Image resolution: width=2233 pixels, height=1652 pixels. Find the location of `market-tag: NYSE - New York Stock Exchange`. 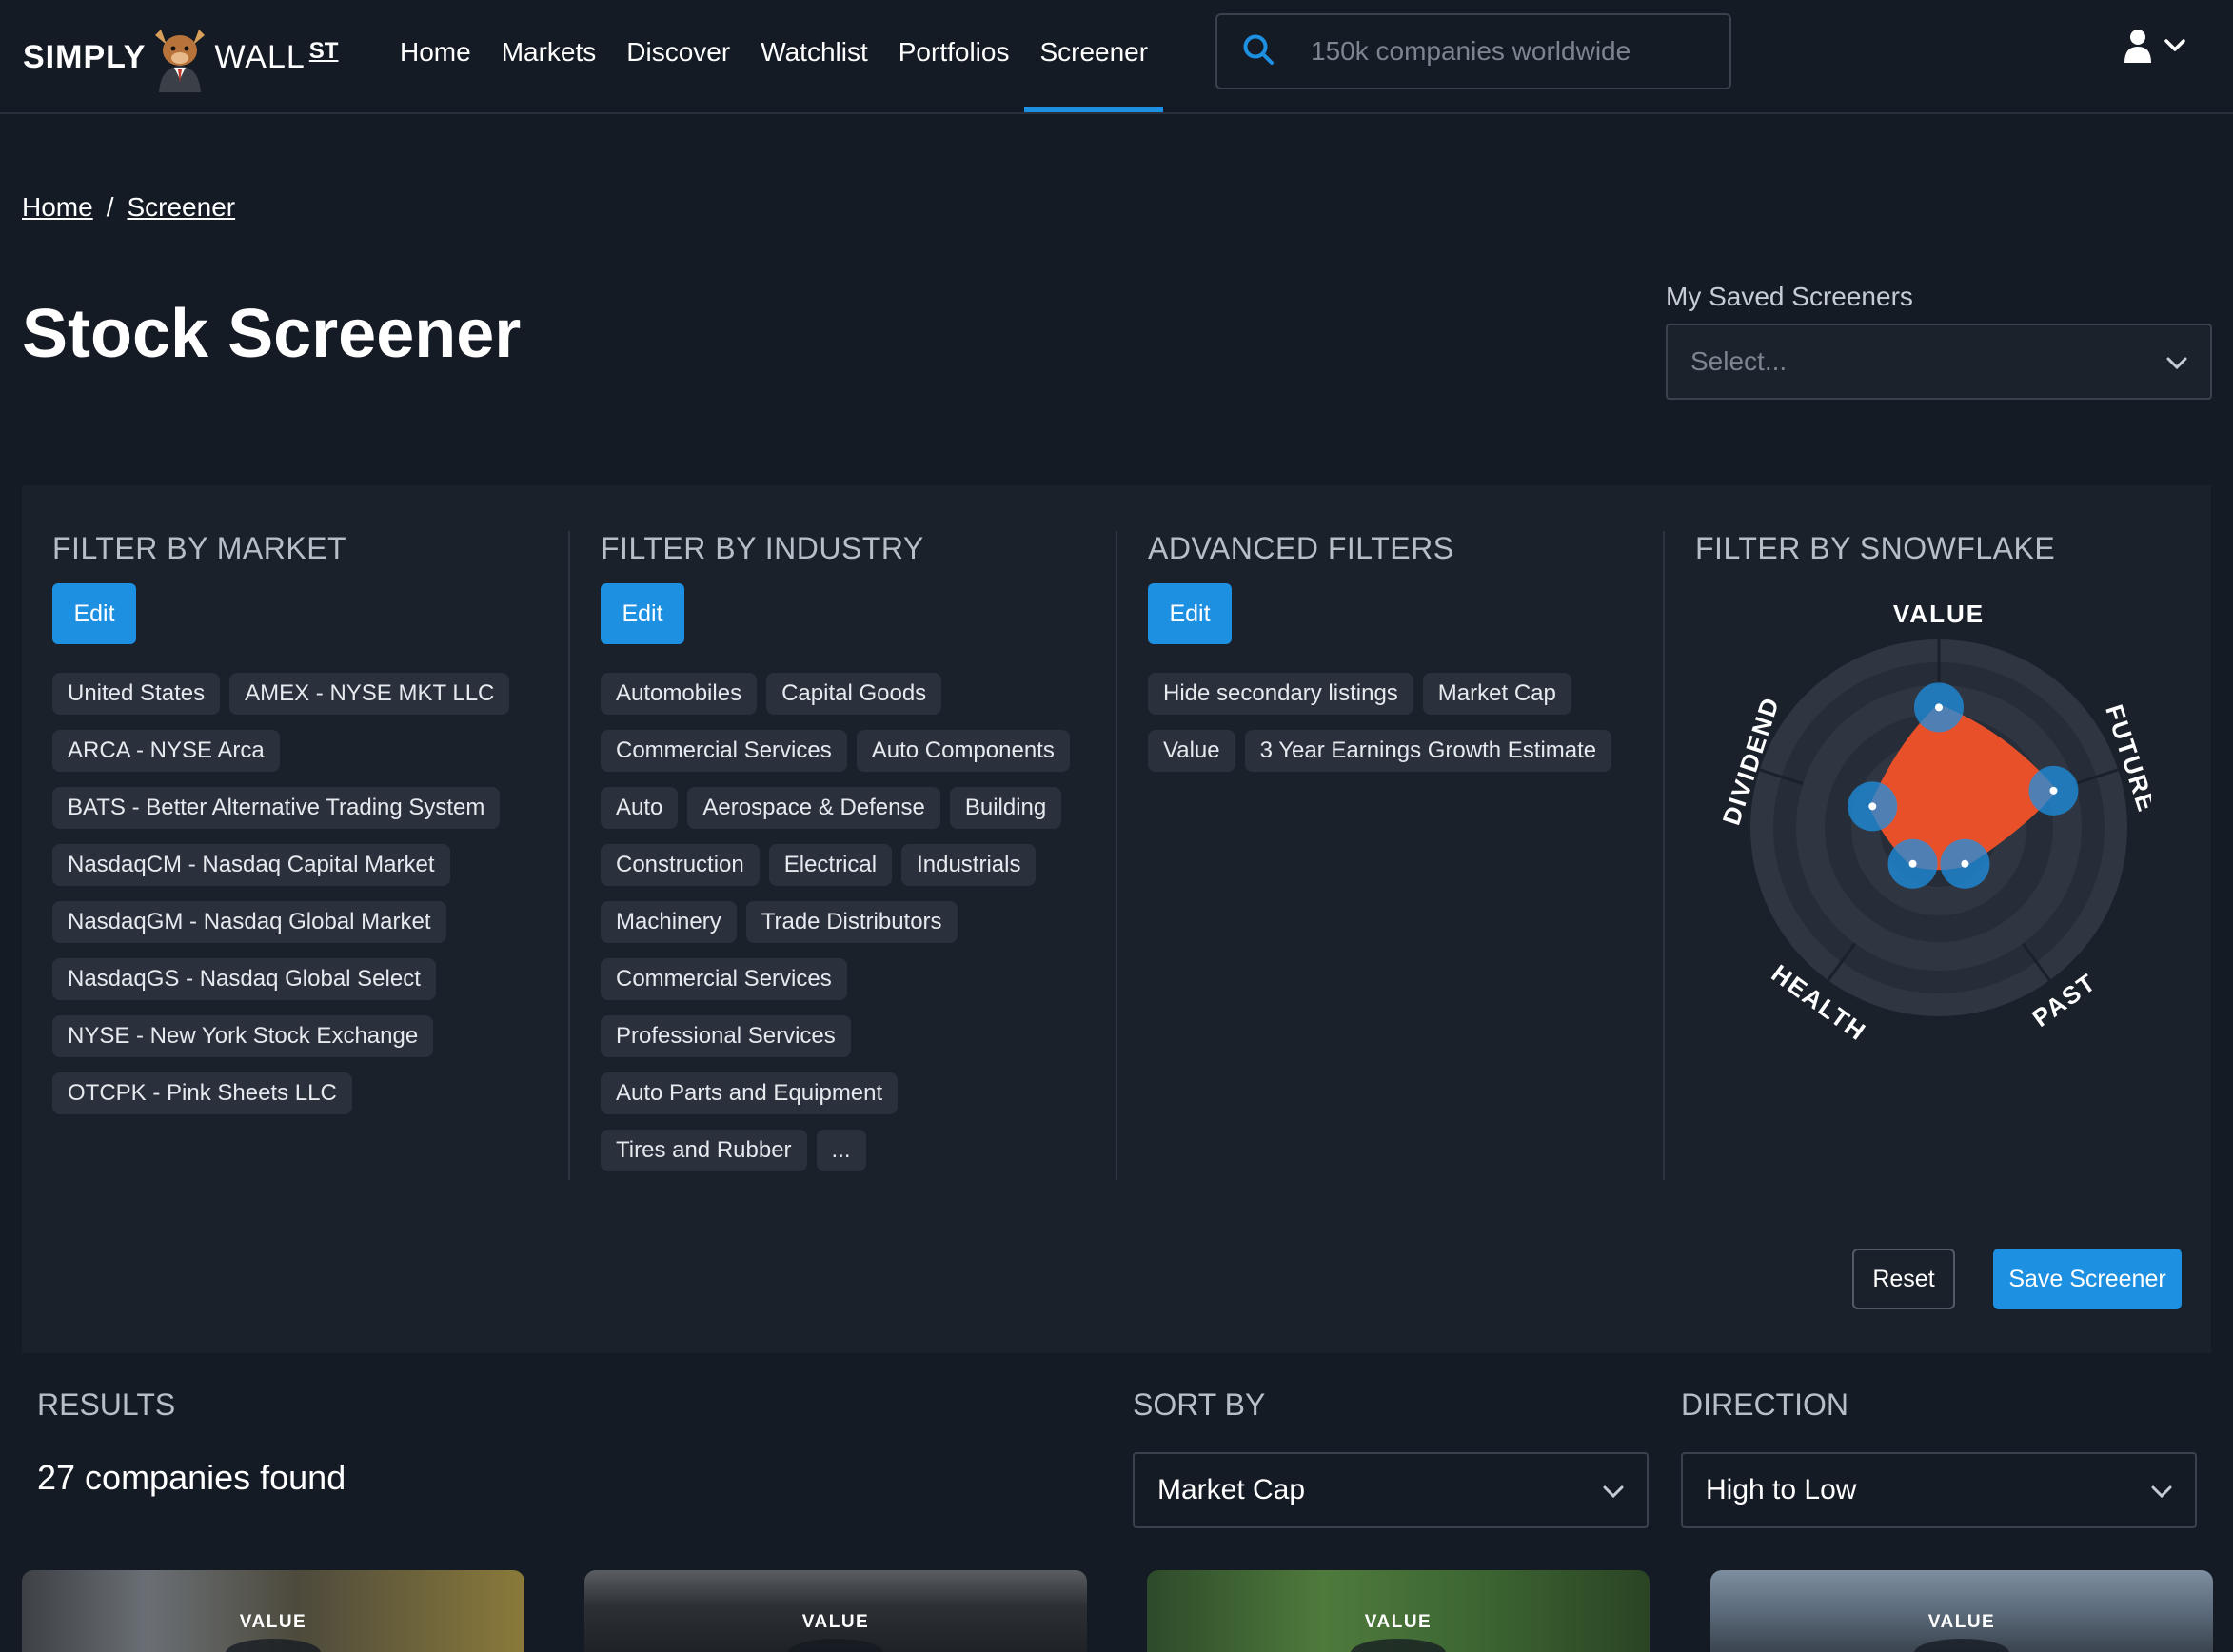

market-tag: NYSE - New York Stock Exchange is located at coordinates (243, 1036).